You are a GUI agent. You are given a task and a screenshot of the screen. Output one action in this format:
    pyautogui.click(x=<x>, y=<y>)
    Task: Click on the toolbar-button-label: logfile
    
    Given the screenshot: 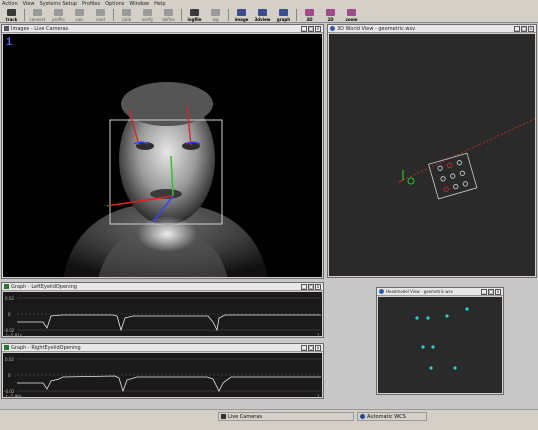 What is the action you would take?
    pyautogui.click(x=194, y=19)
    